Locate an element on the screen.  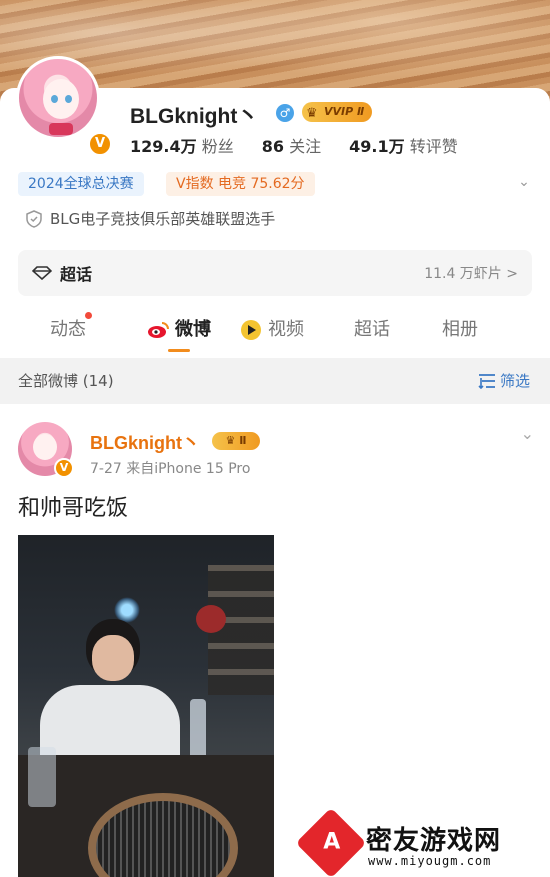
bio-text: BLG电子竞技俱乐部英雄联盟选手 is located at coordinates (163, 219).